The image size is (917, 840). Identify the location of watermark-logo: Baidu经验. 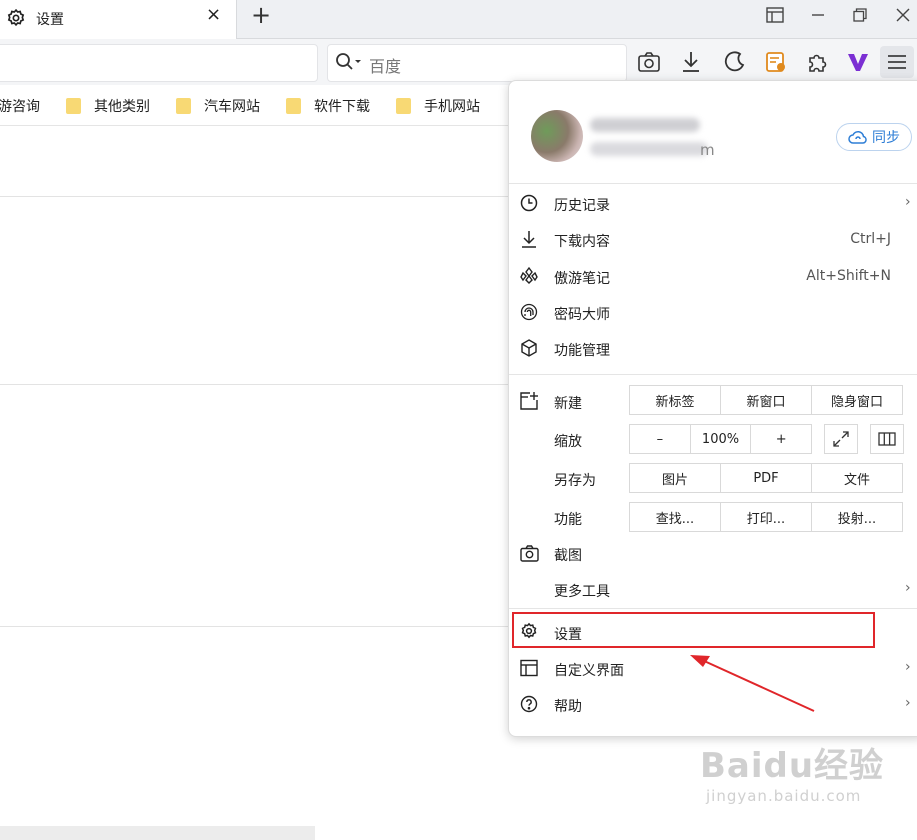
(792, 766).